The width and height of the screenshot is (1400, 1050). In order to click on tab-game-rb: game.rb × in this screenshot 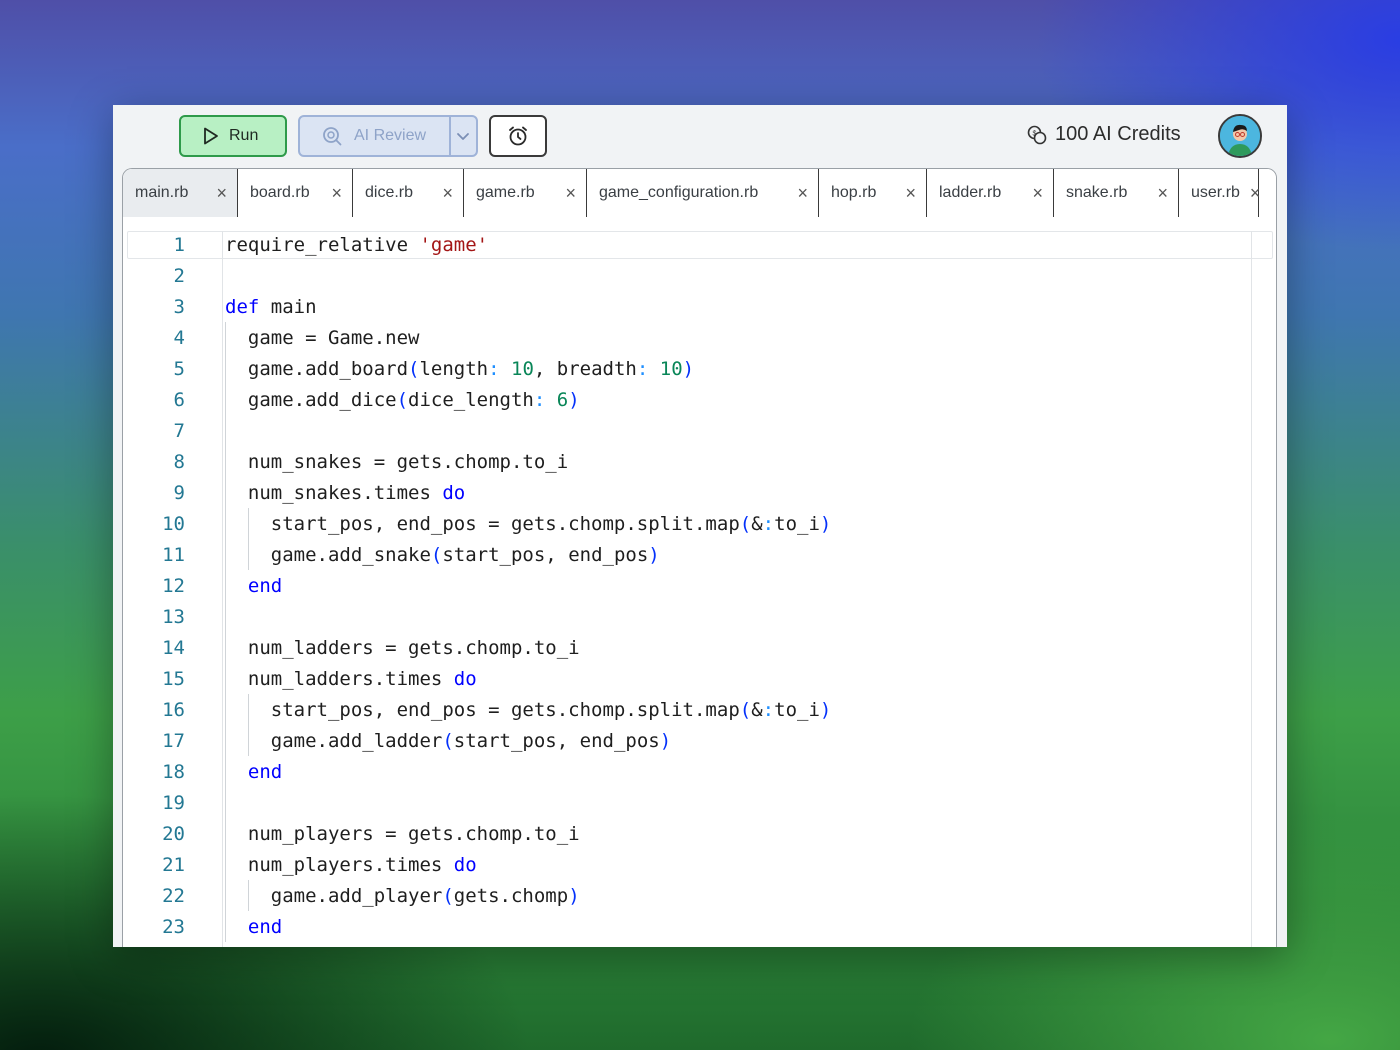, I will do `click(525, 193)`.